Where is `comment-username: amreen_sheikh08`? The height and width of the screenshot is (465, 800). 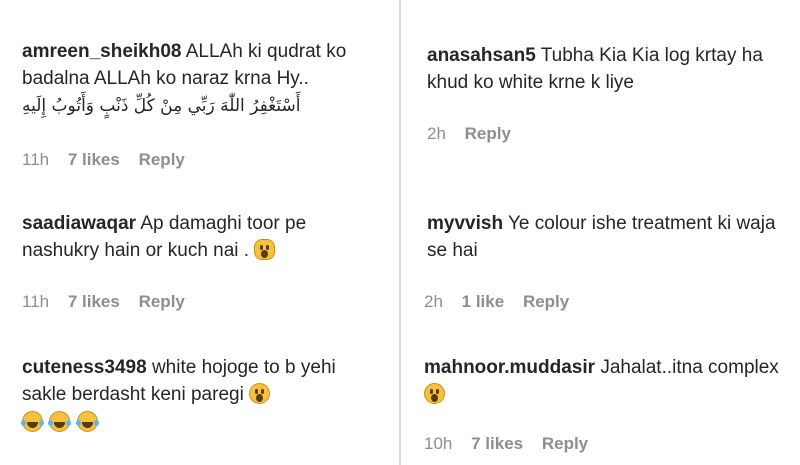 comment-username: amreen_sheikh08 is located at coordinates (102, 51).